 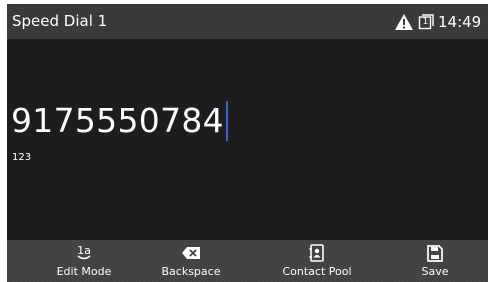 I want to click on status-indicators: 1 14:49, so click(x=437, y=21).